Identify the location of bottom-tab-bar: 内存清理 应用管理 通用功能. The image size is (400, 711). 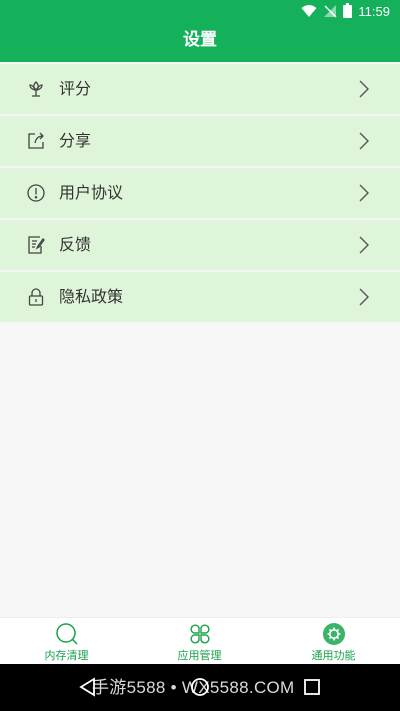
(200, 641).